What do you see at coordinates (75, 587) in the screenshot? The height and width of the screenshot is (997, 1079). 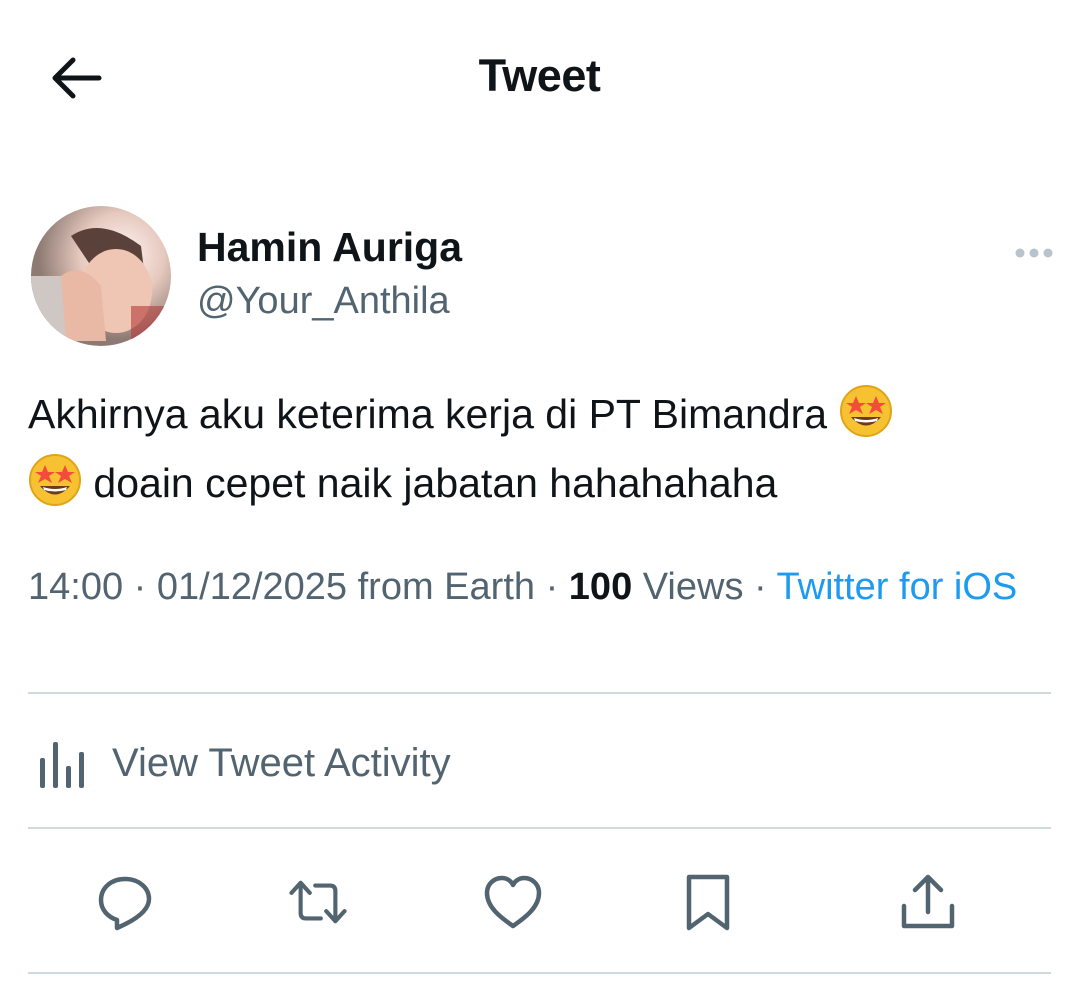 I see `tweet-time: 14:00` at bounding box center [75, 587].